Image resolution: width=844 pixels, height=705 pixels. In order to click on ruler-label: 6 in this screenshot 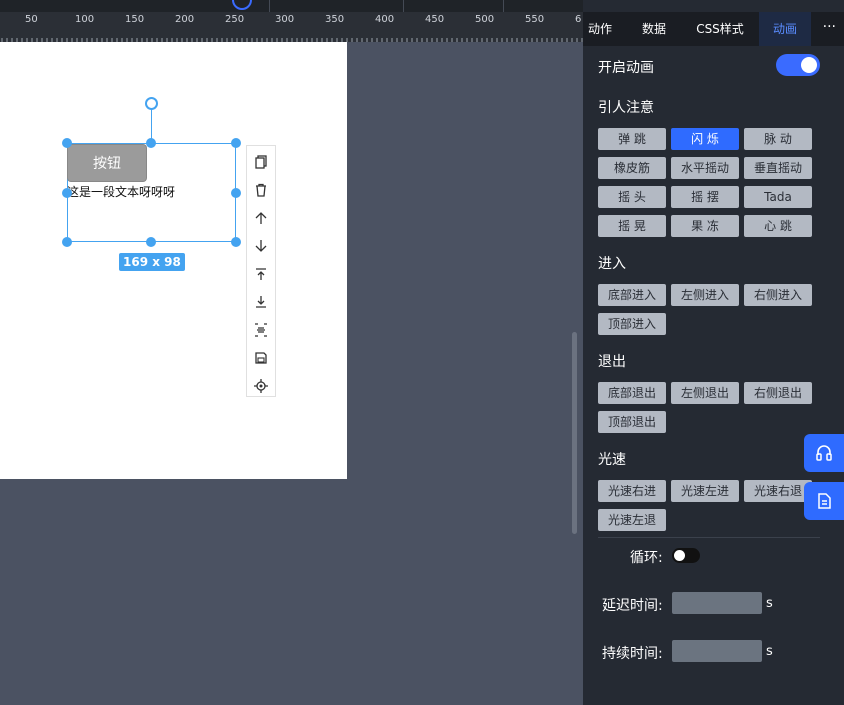, I will do `click(578, 19)`.